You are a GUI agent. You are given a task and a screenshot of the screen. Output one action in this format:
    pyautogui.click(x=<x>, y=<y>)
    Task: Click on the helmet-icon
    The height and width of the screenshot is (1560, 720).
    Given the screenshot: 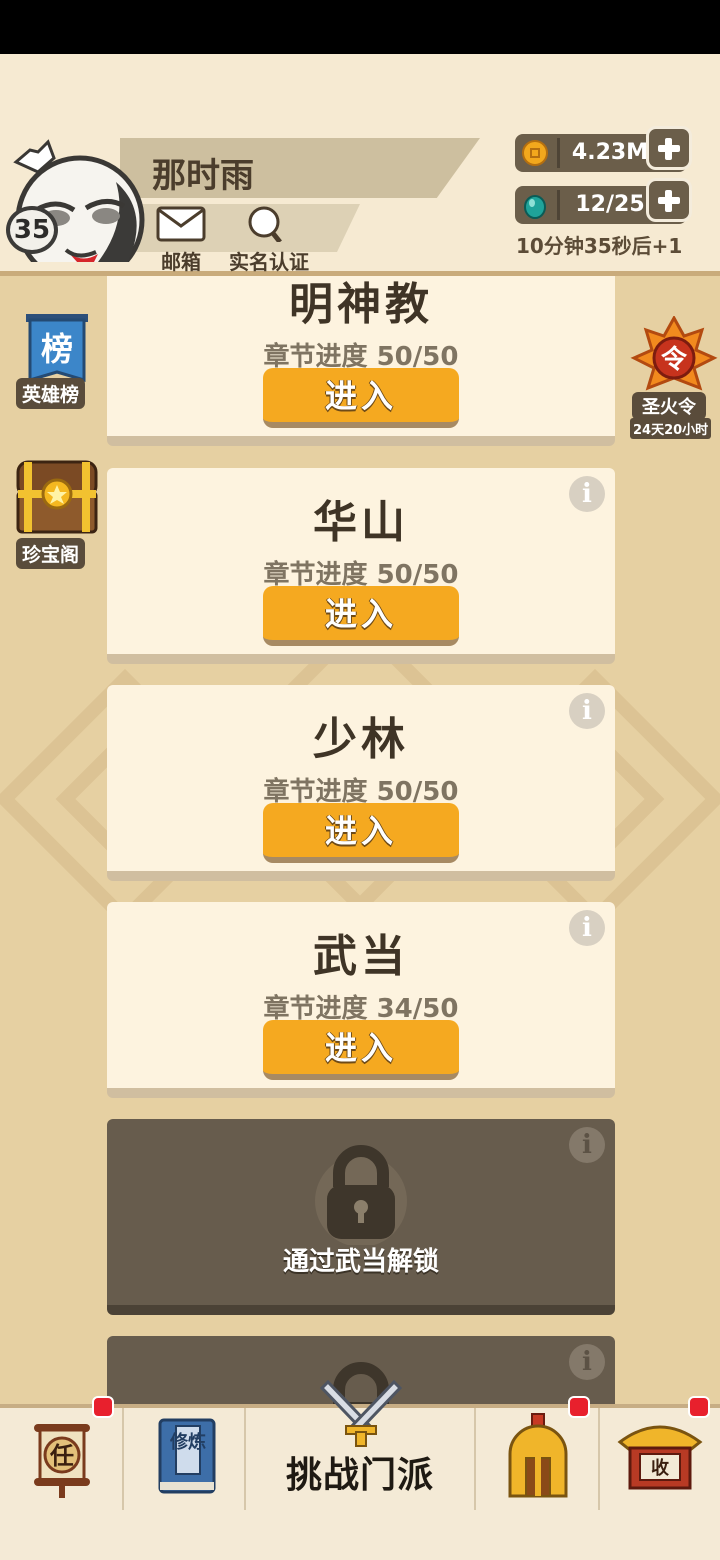 What is the action you would take?
    pyautogui.click(x=538, y=1455)
    